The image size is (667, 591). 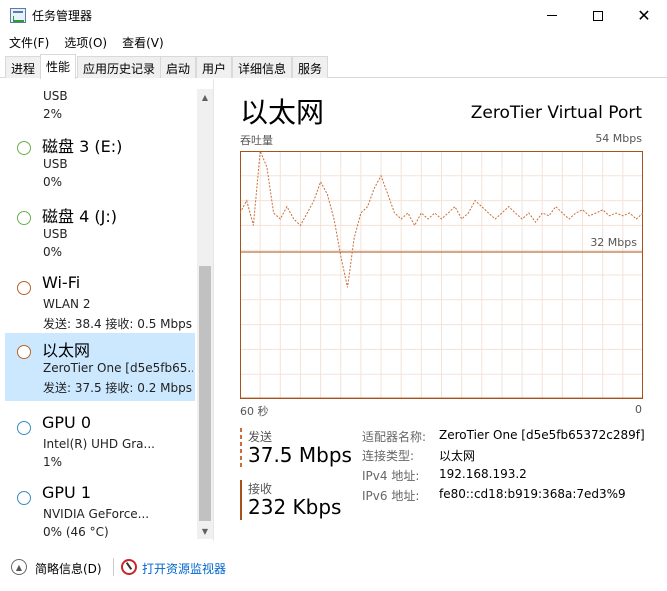 What do you see at coordinates (67, 492) in the screenshot?
I see `resource-title: GPU 1` at bounding box center [67, 492].